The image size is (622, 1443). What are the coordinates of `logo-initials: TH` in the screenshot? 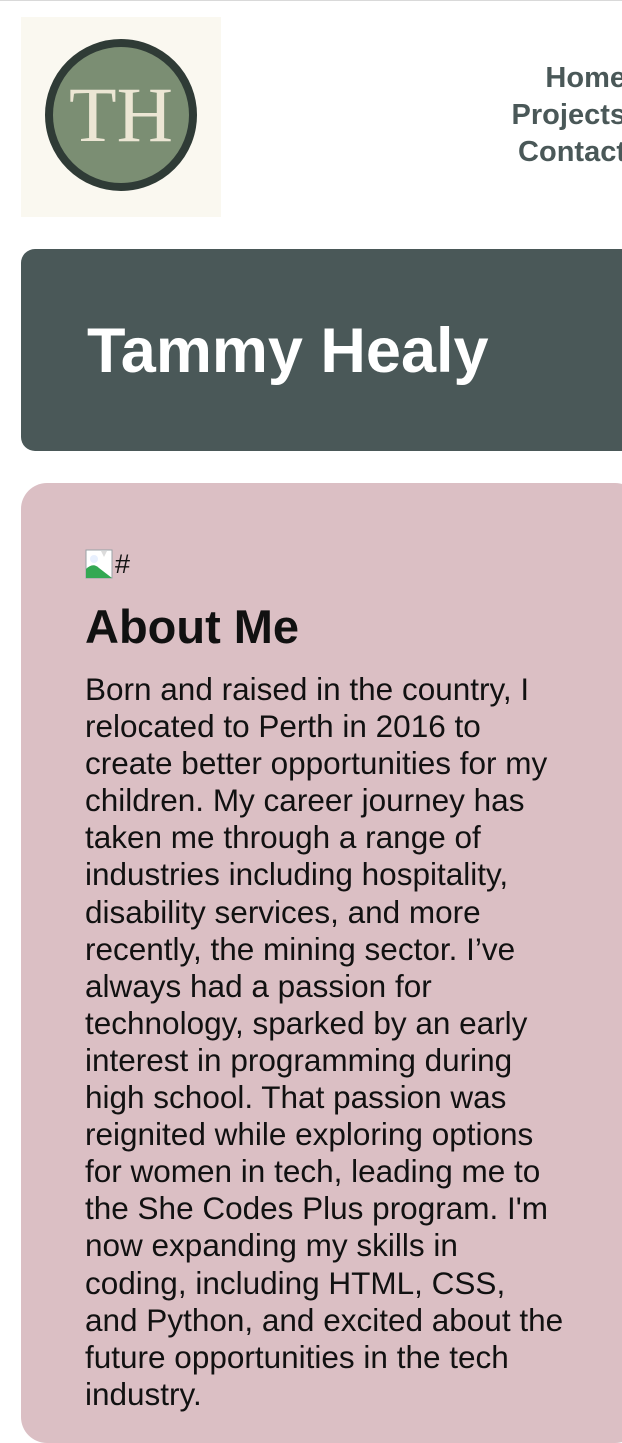 It's located at (121, 114).